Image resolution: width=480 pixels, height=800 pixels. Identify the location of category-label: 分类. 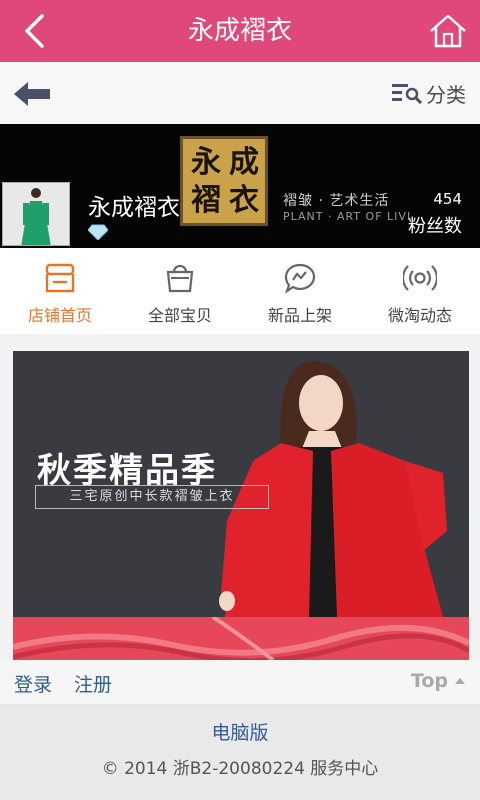
(446, 94).